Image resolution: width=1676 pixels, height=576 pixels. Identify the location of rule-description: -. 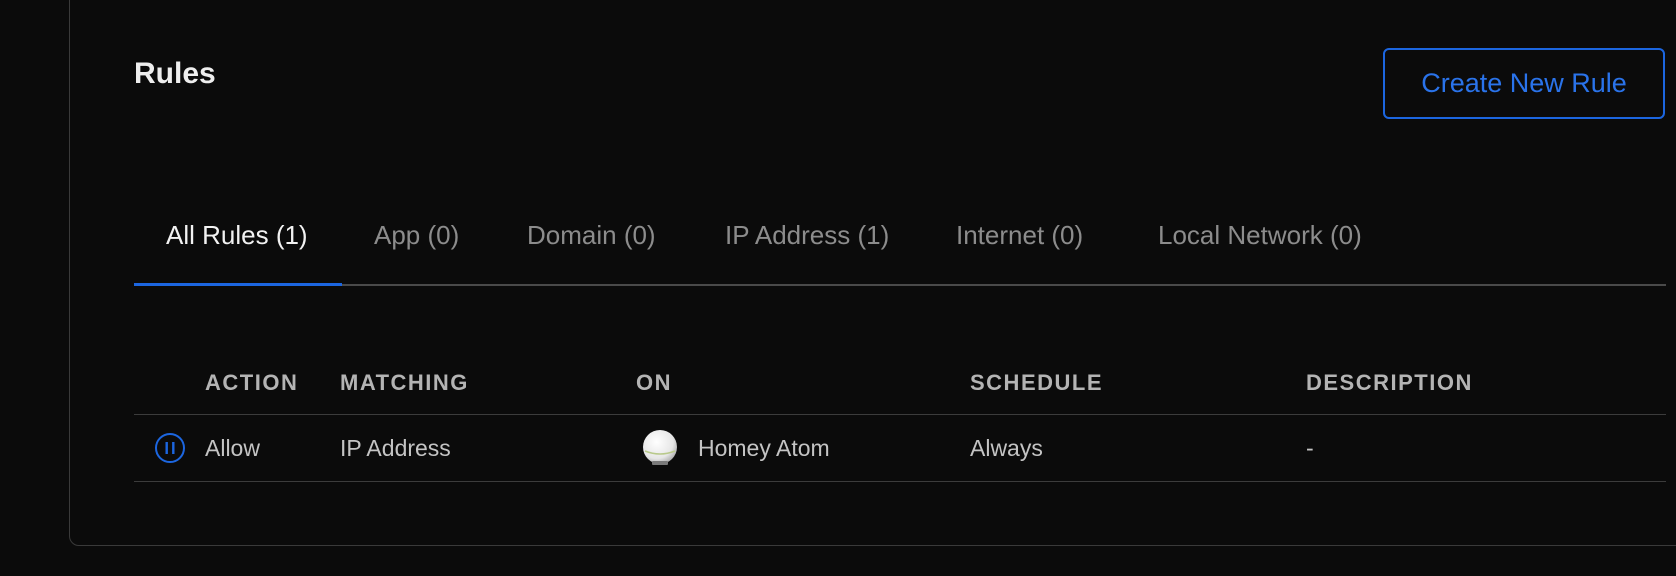
(1310, 448).